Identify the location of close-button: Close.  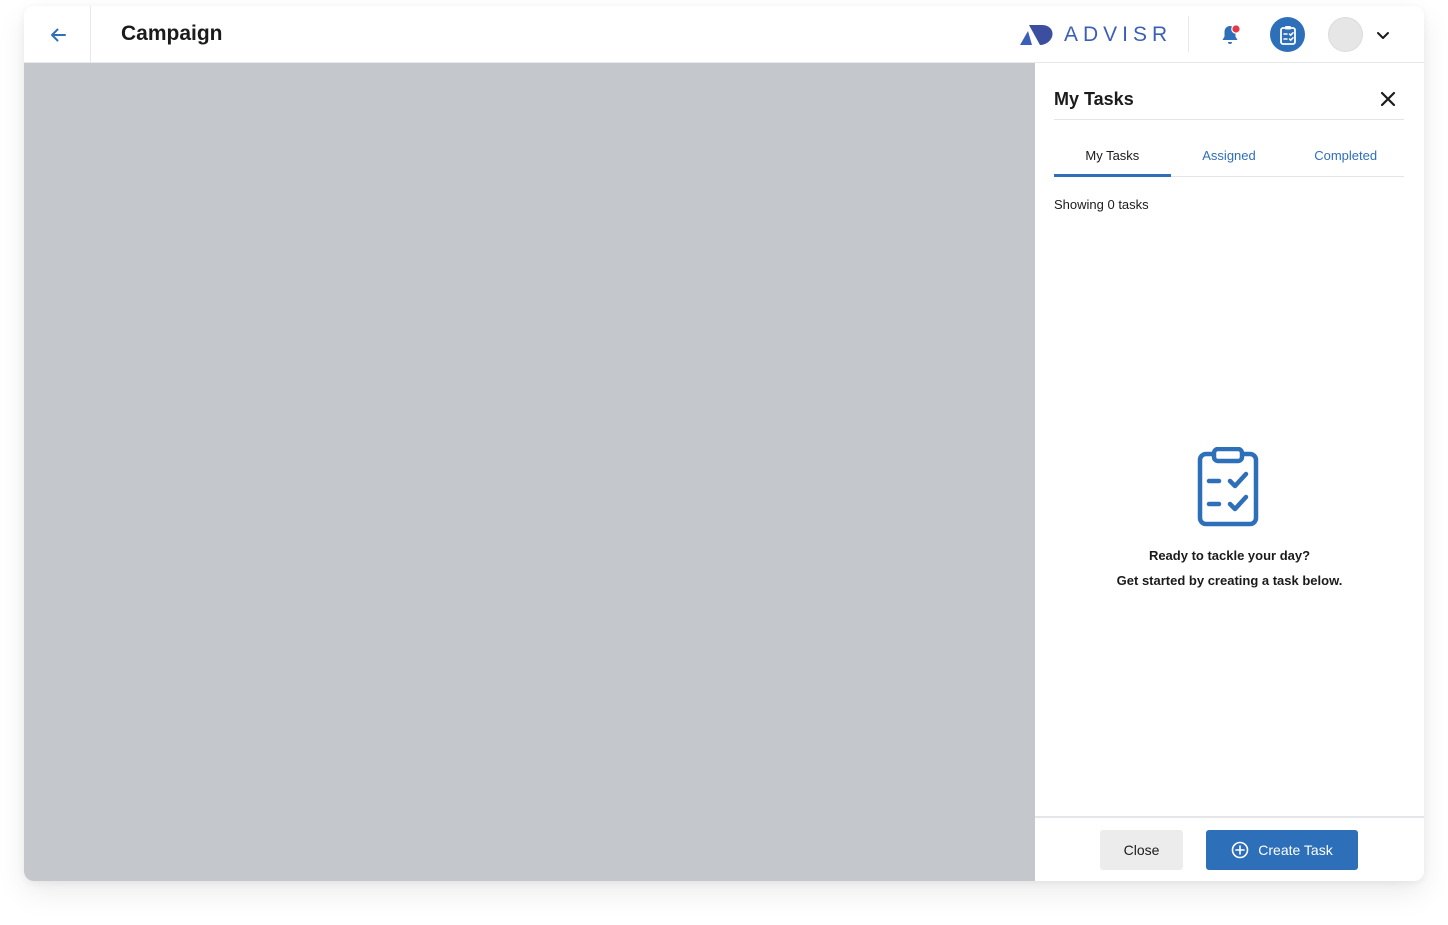
(1141, 850).